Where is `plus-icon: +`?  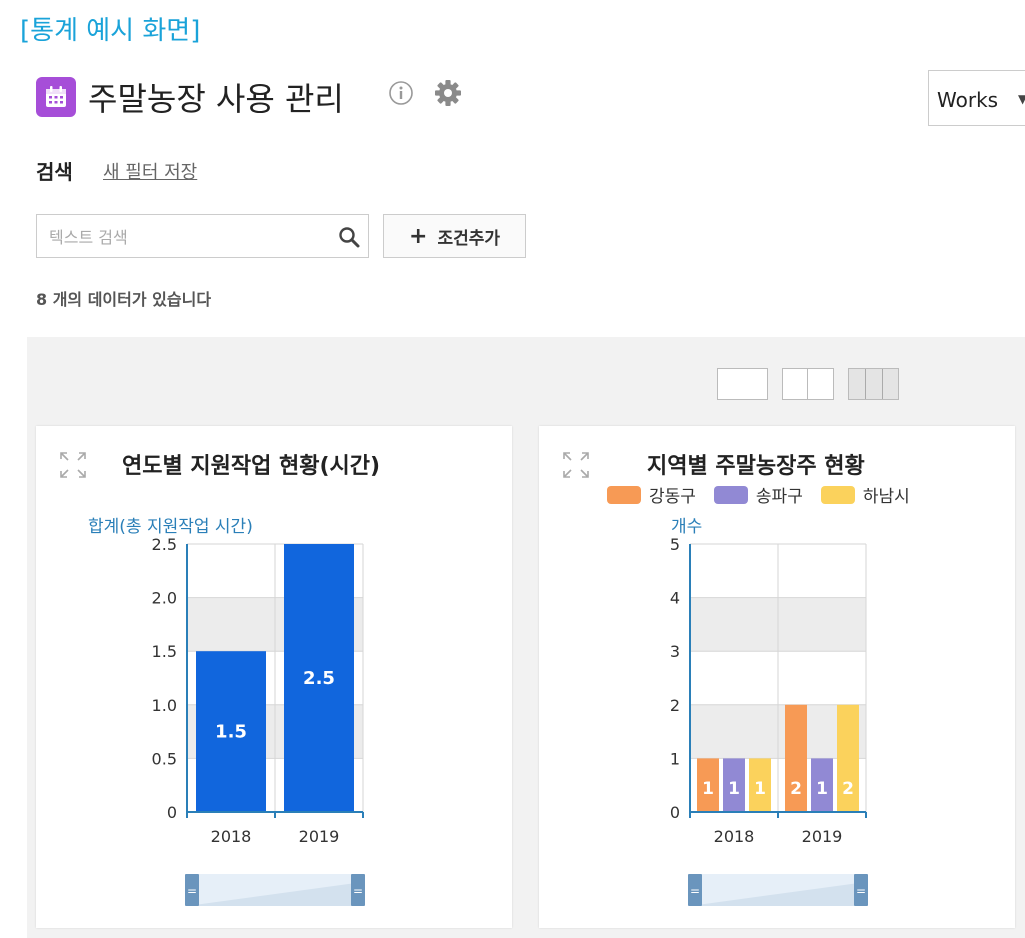
plus-icon: + is located at coordinates (418, 236).